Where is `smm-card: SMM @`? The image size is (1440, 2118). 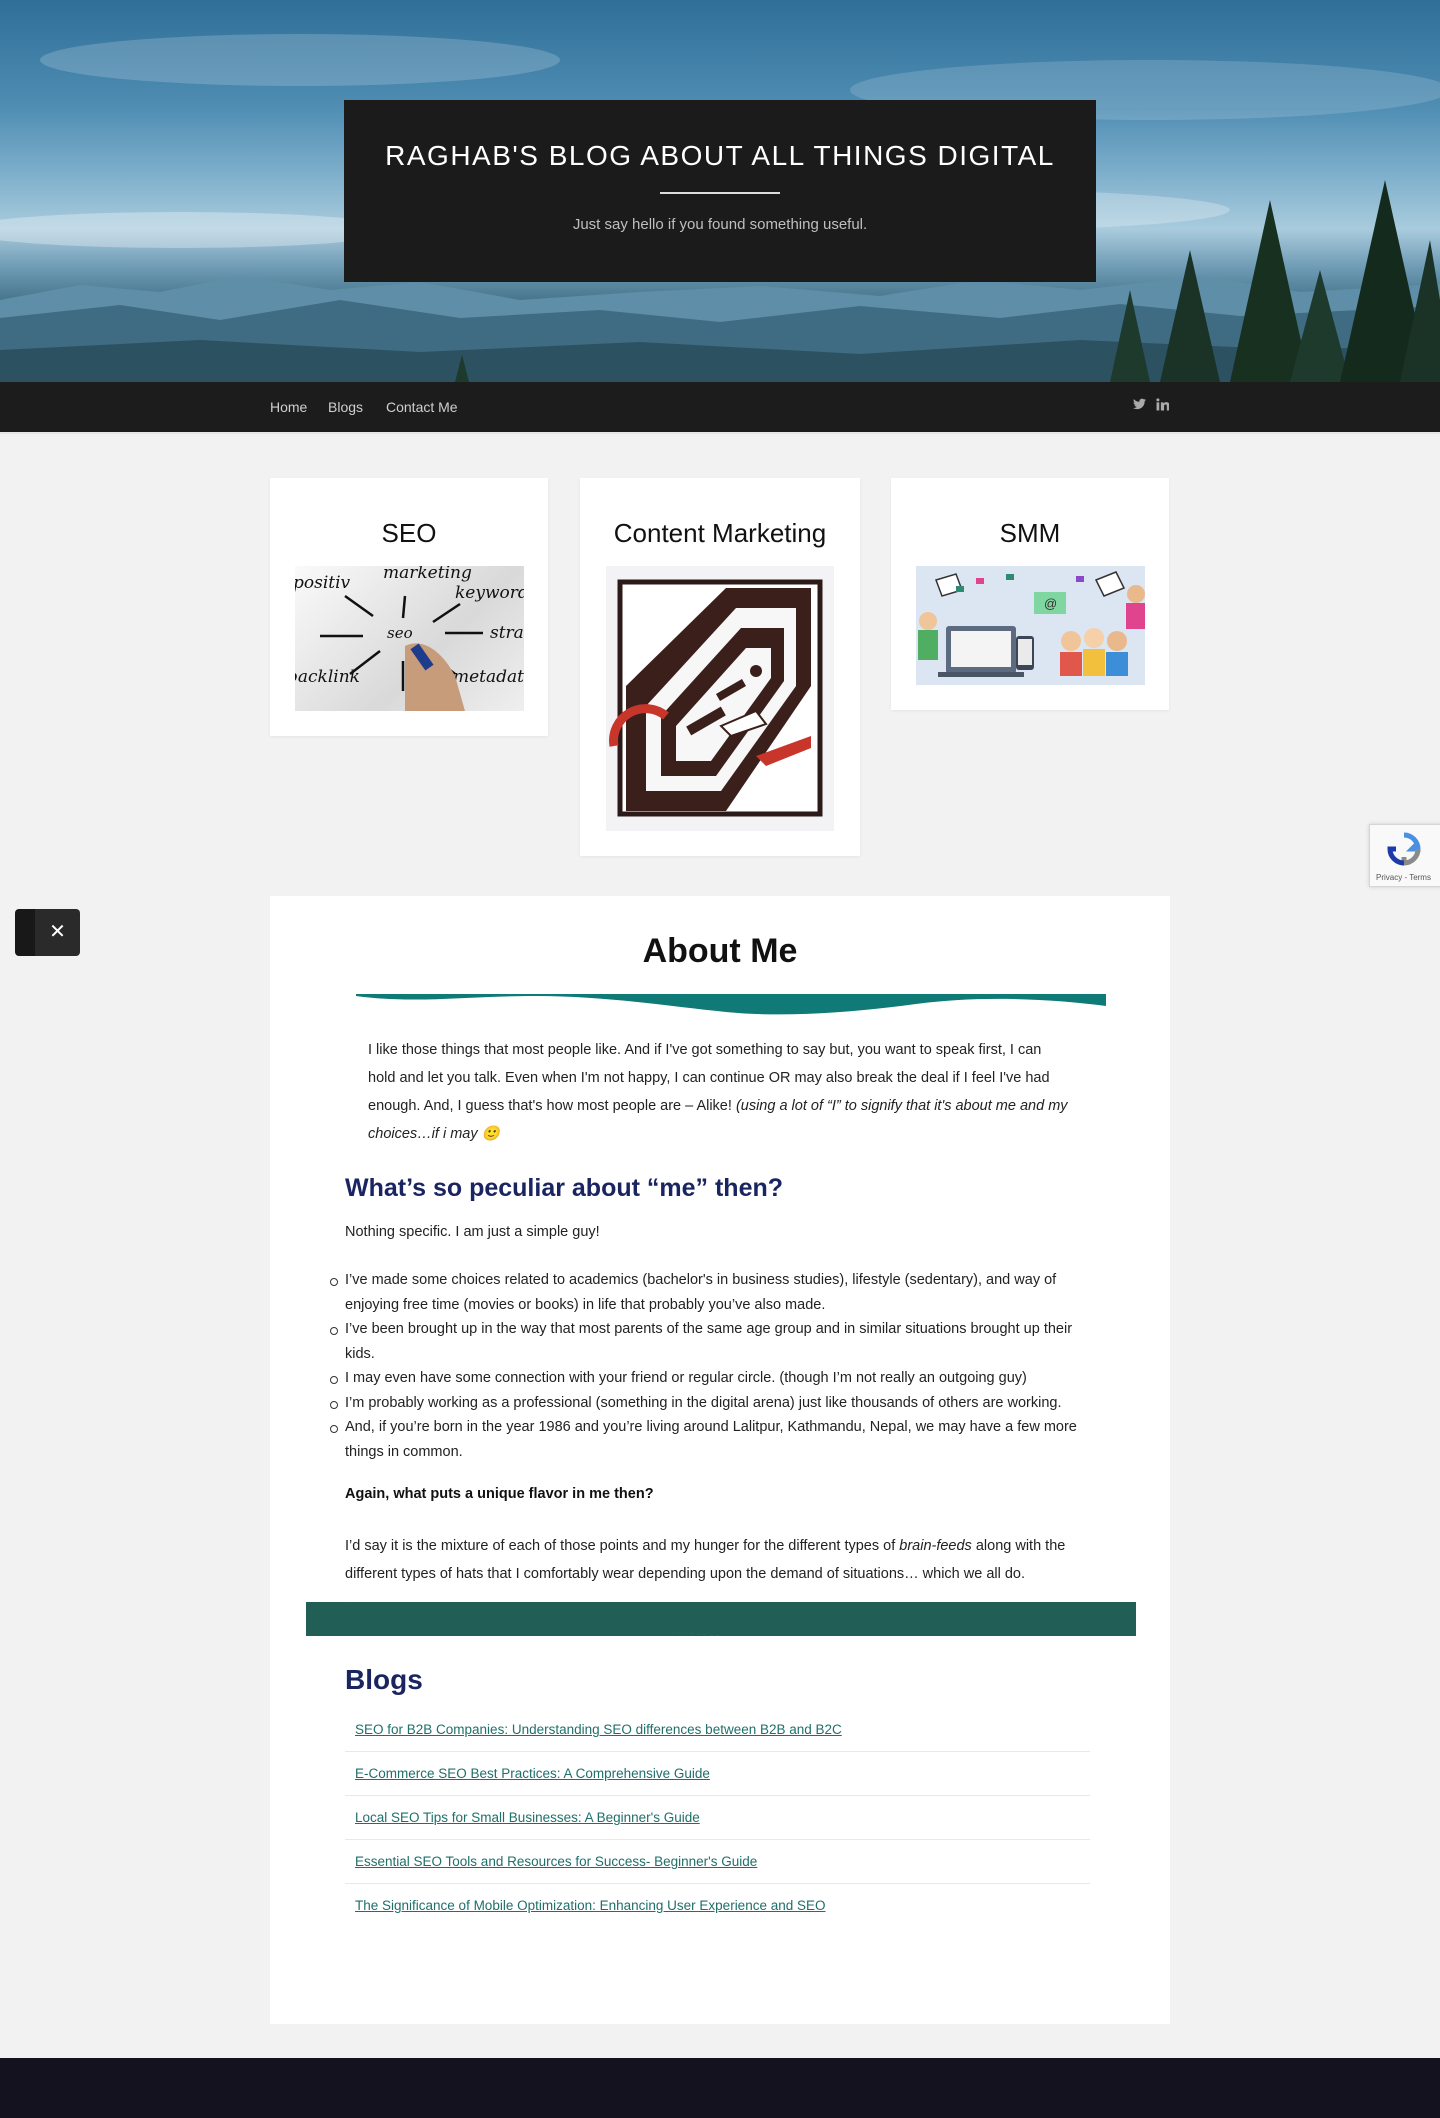
smm-card: SMM @ is located at coordinates (1030, 594).